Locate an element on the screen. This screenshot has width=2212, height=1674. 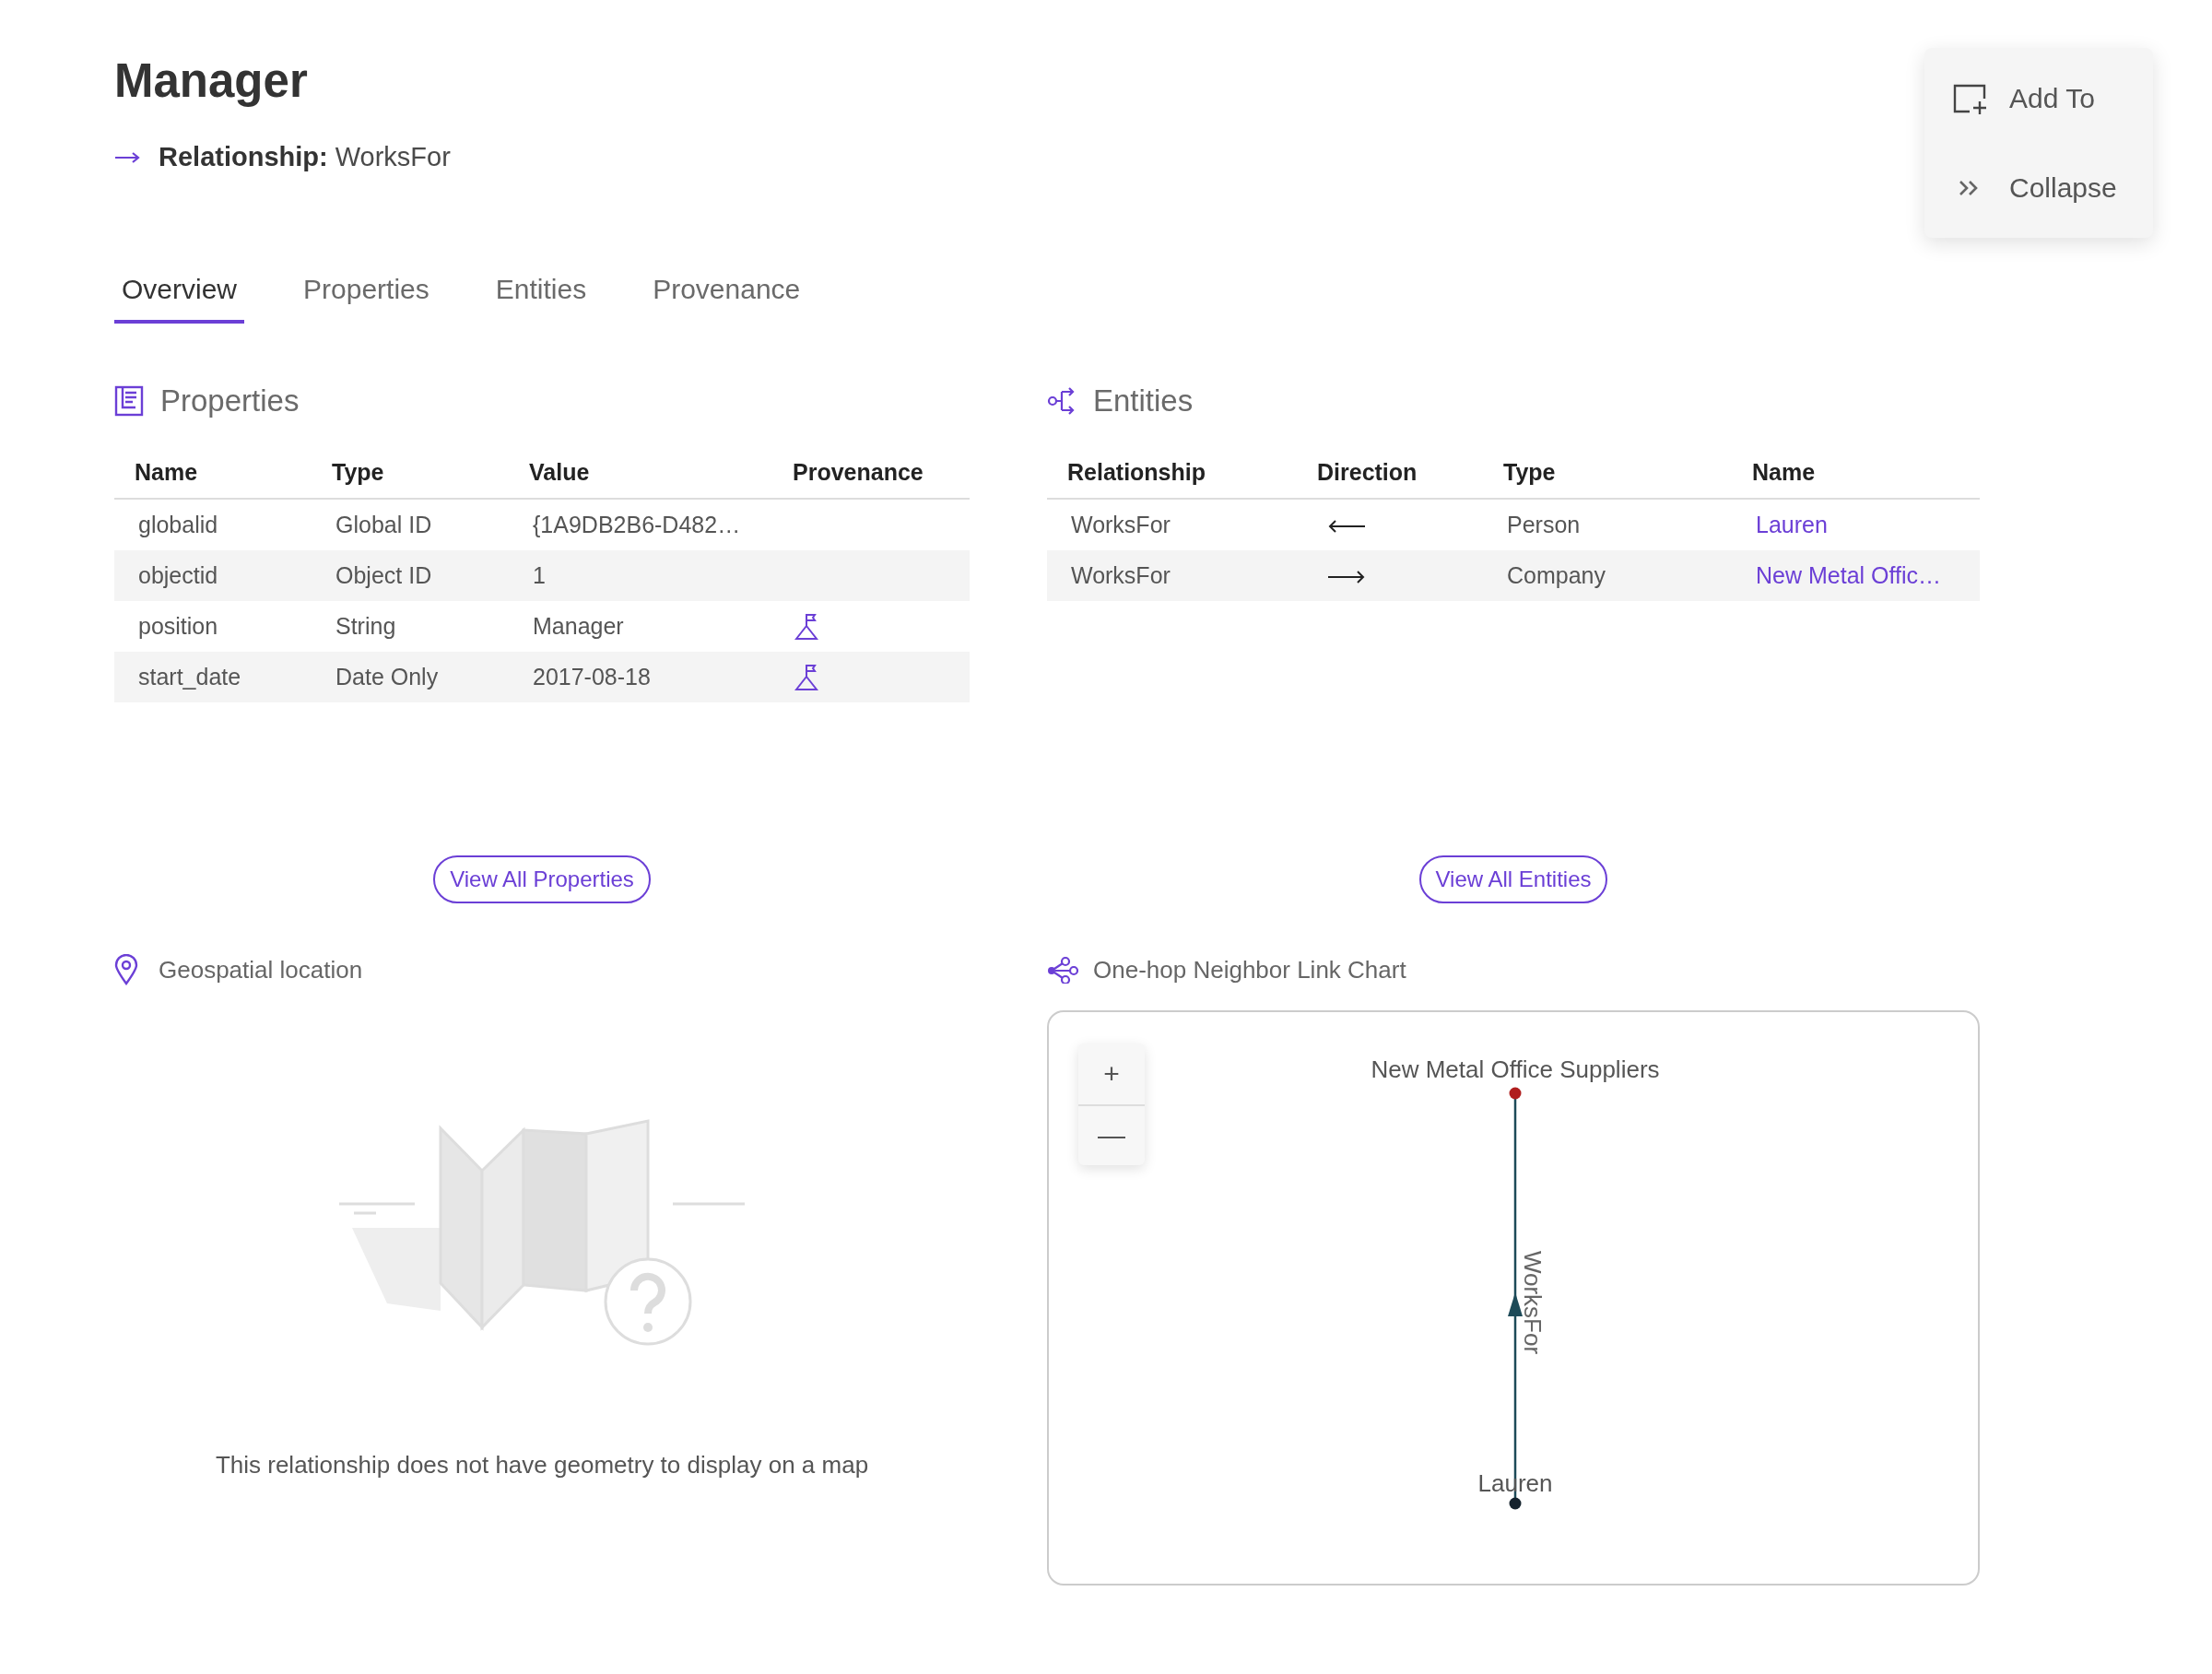
node-label: New Metal Office Suppliers is located at coordinates (1515, 1069).